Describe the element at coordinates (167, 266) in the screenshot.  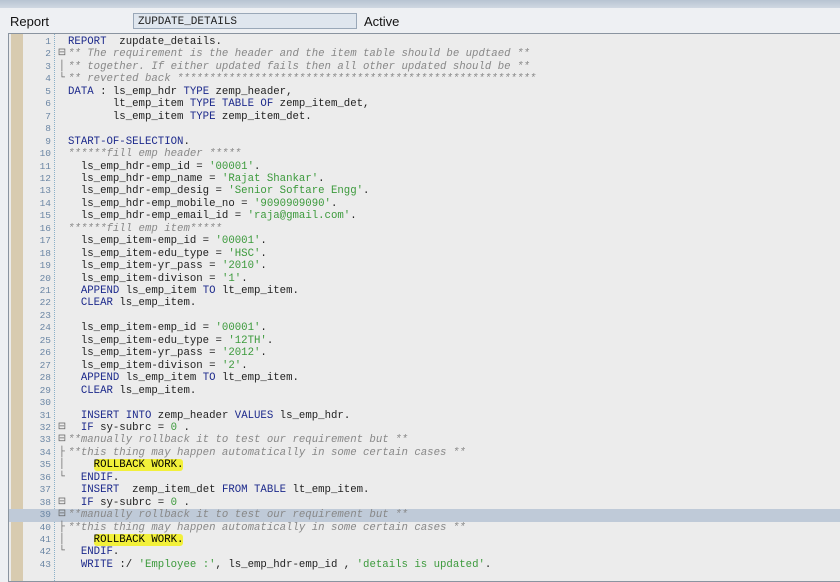
I see `code-text: ls_emp_item-yr_pass = '2010'.` at that location.